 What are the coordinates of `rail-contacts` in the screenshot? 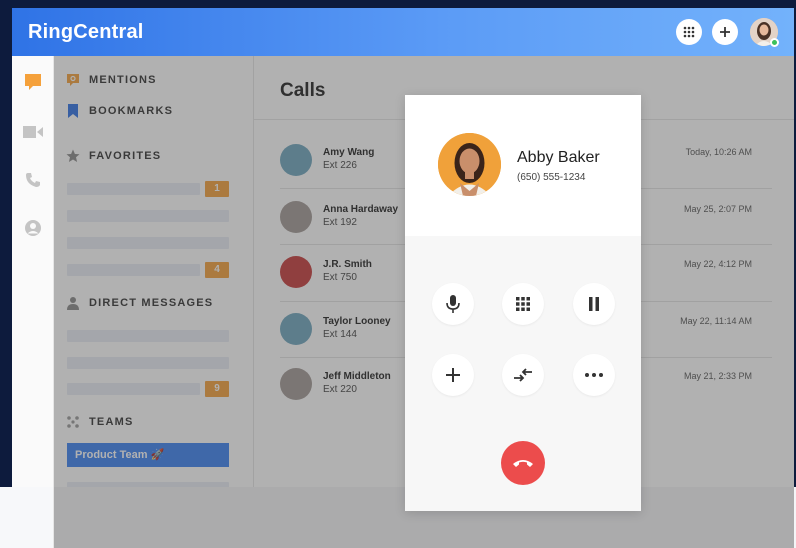 It's located at (33, 228).